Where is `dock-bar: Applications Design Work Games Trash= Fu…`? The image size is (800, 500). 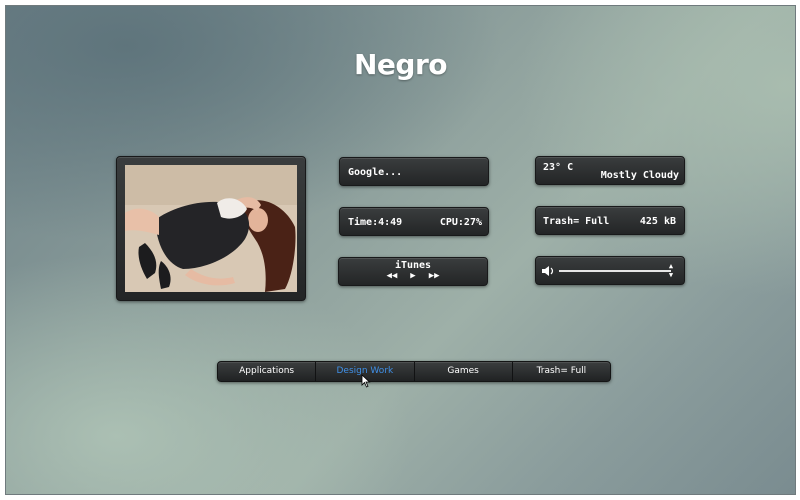 dock-bar: Applications Design Work Games Trash= Fu… is located at coordinates (414, 371).